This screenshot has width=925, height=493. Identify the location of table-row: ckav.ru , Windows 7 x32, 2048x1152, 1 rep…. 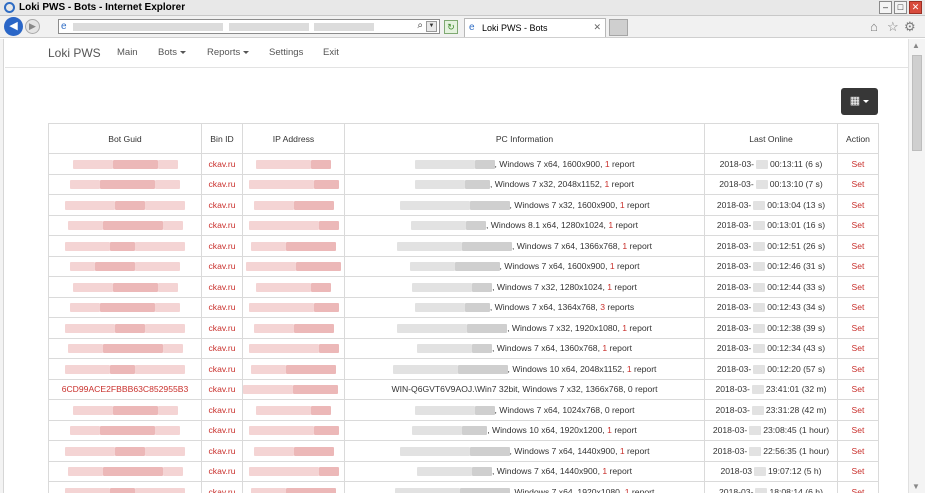
(463, 184).